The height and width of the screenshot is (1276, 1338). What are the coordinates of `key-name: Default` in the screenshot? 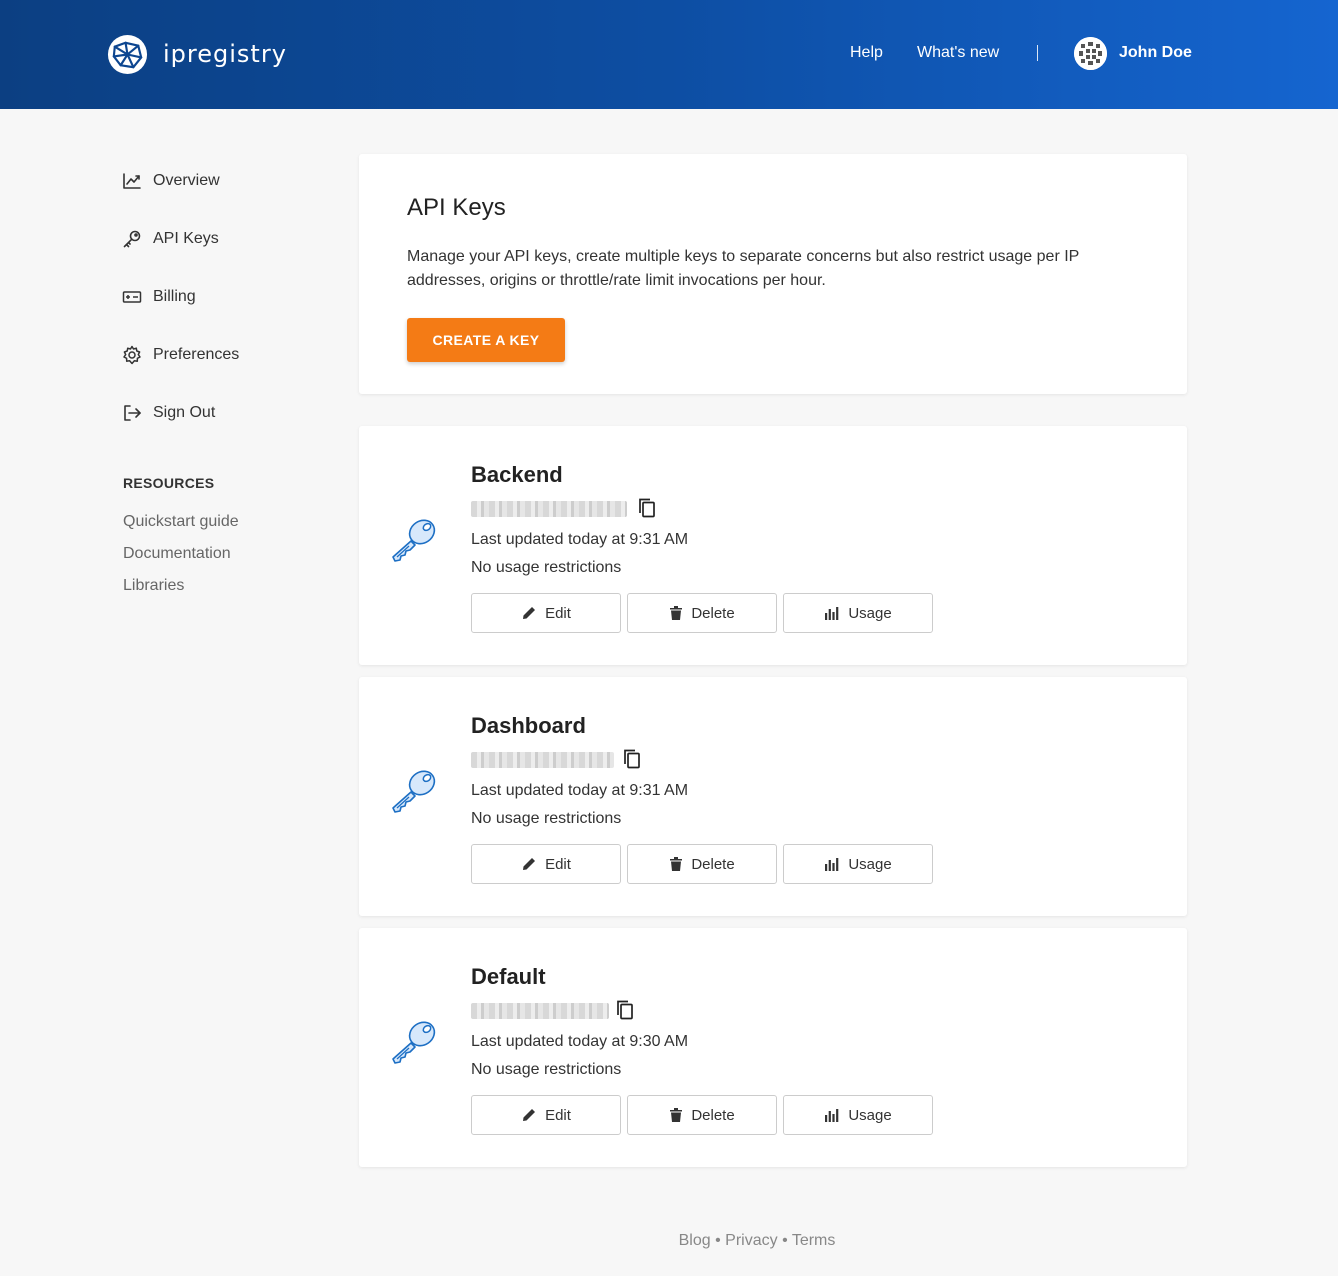 It's located at (508, 976).